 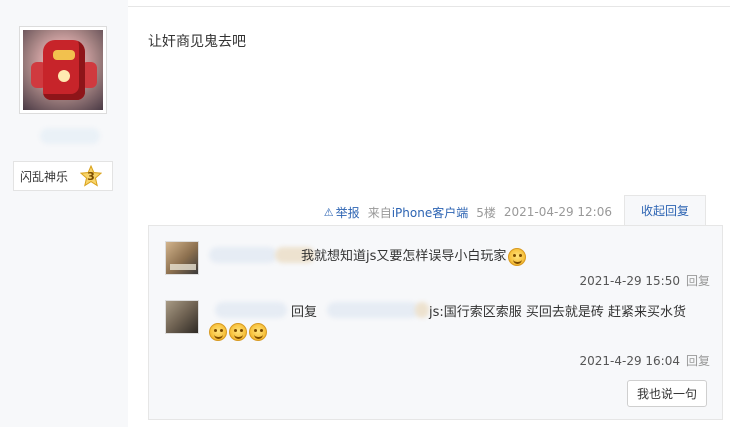 I want to click on replied-username-blurred, so click(x=373, y=310).